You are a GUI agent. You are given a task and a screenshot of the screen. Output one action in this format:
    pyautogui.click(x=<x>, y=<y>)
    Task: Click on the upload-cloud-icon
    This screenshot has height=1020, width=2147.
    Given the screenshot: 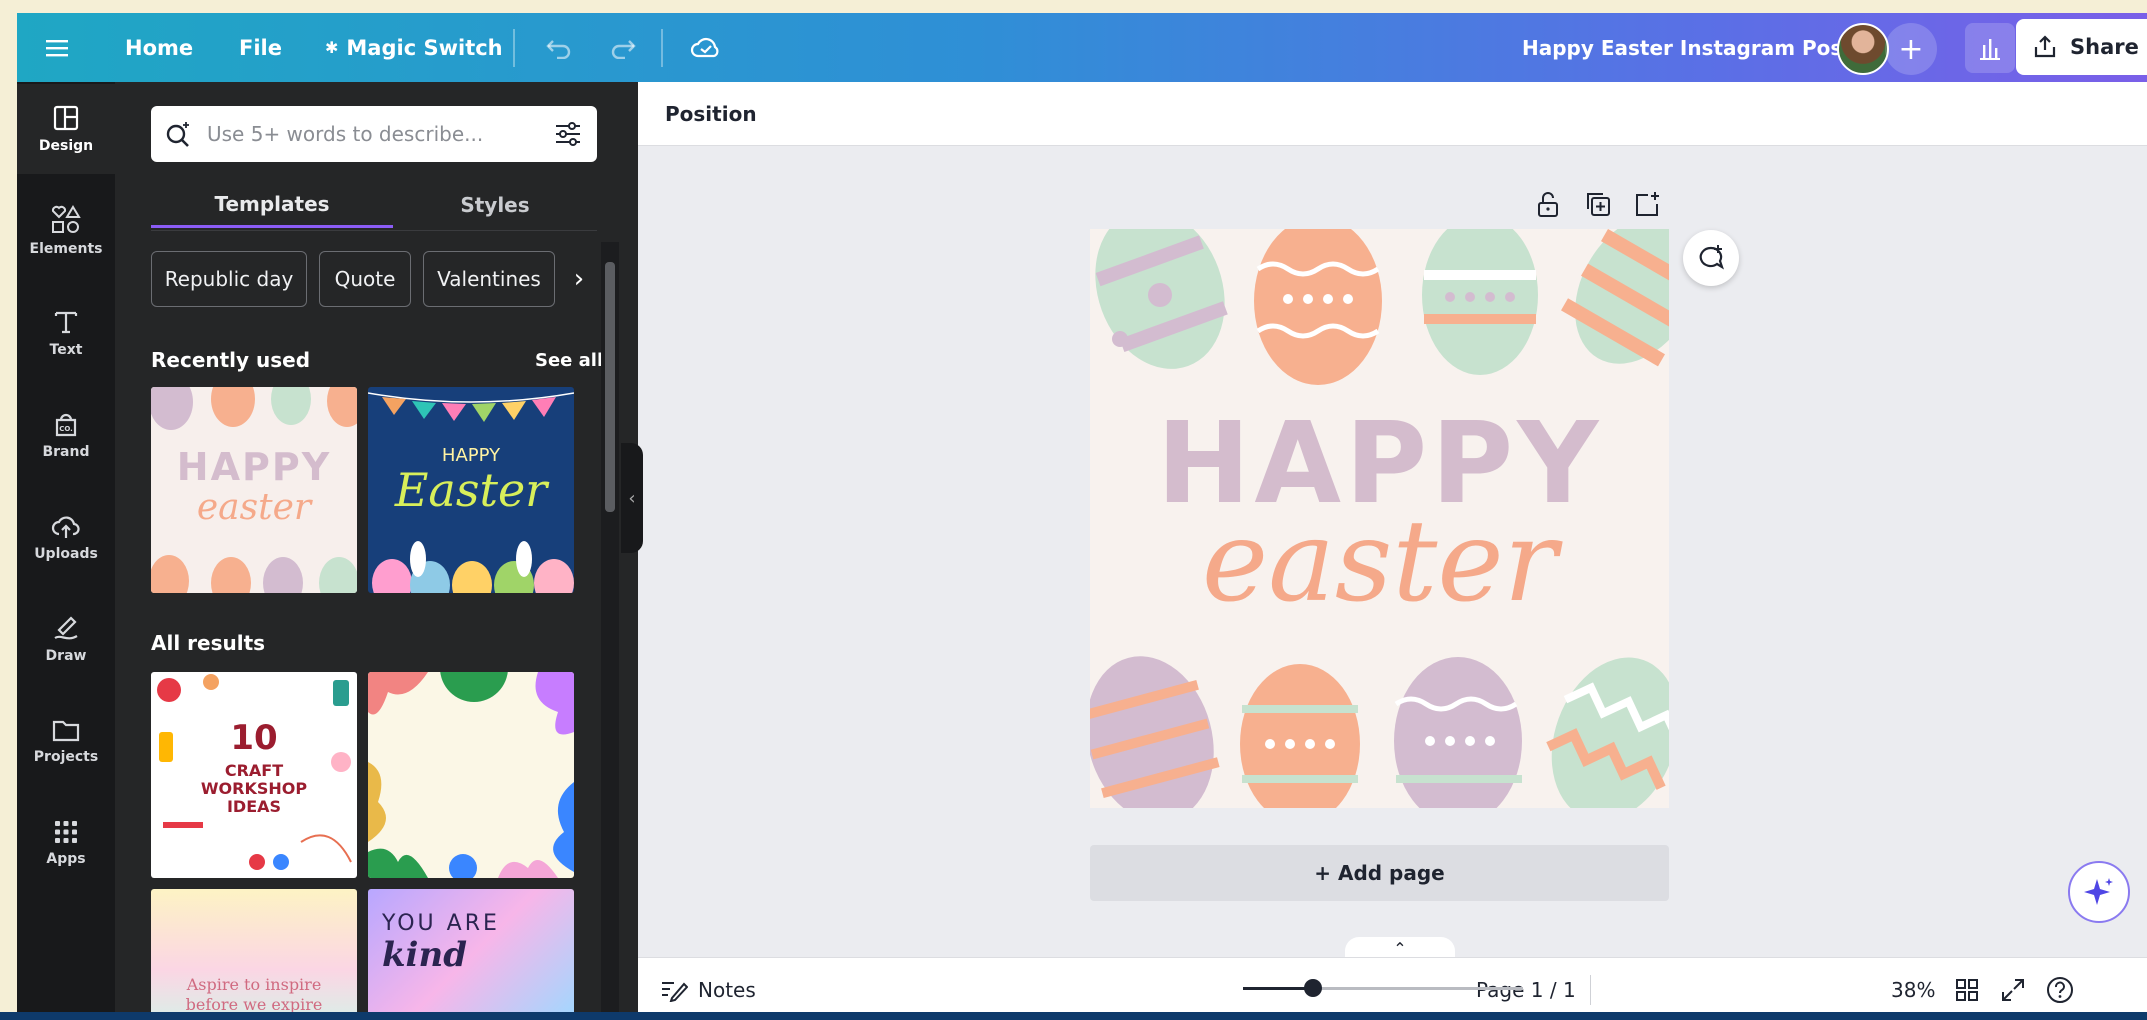 What is the action you would take?
    pyautogui.click(x=65, y=527)
    